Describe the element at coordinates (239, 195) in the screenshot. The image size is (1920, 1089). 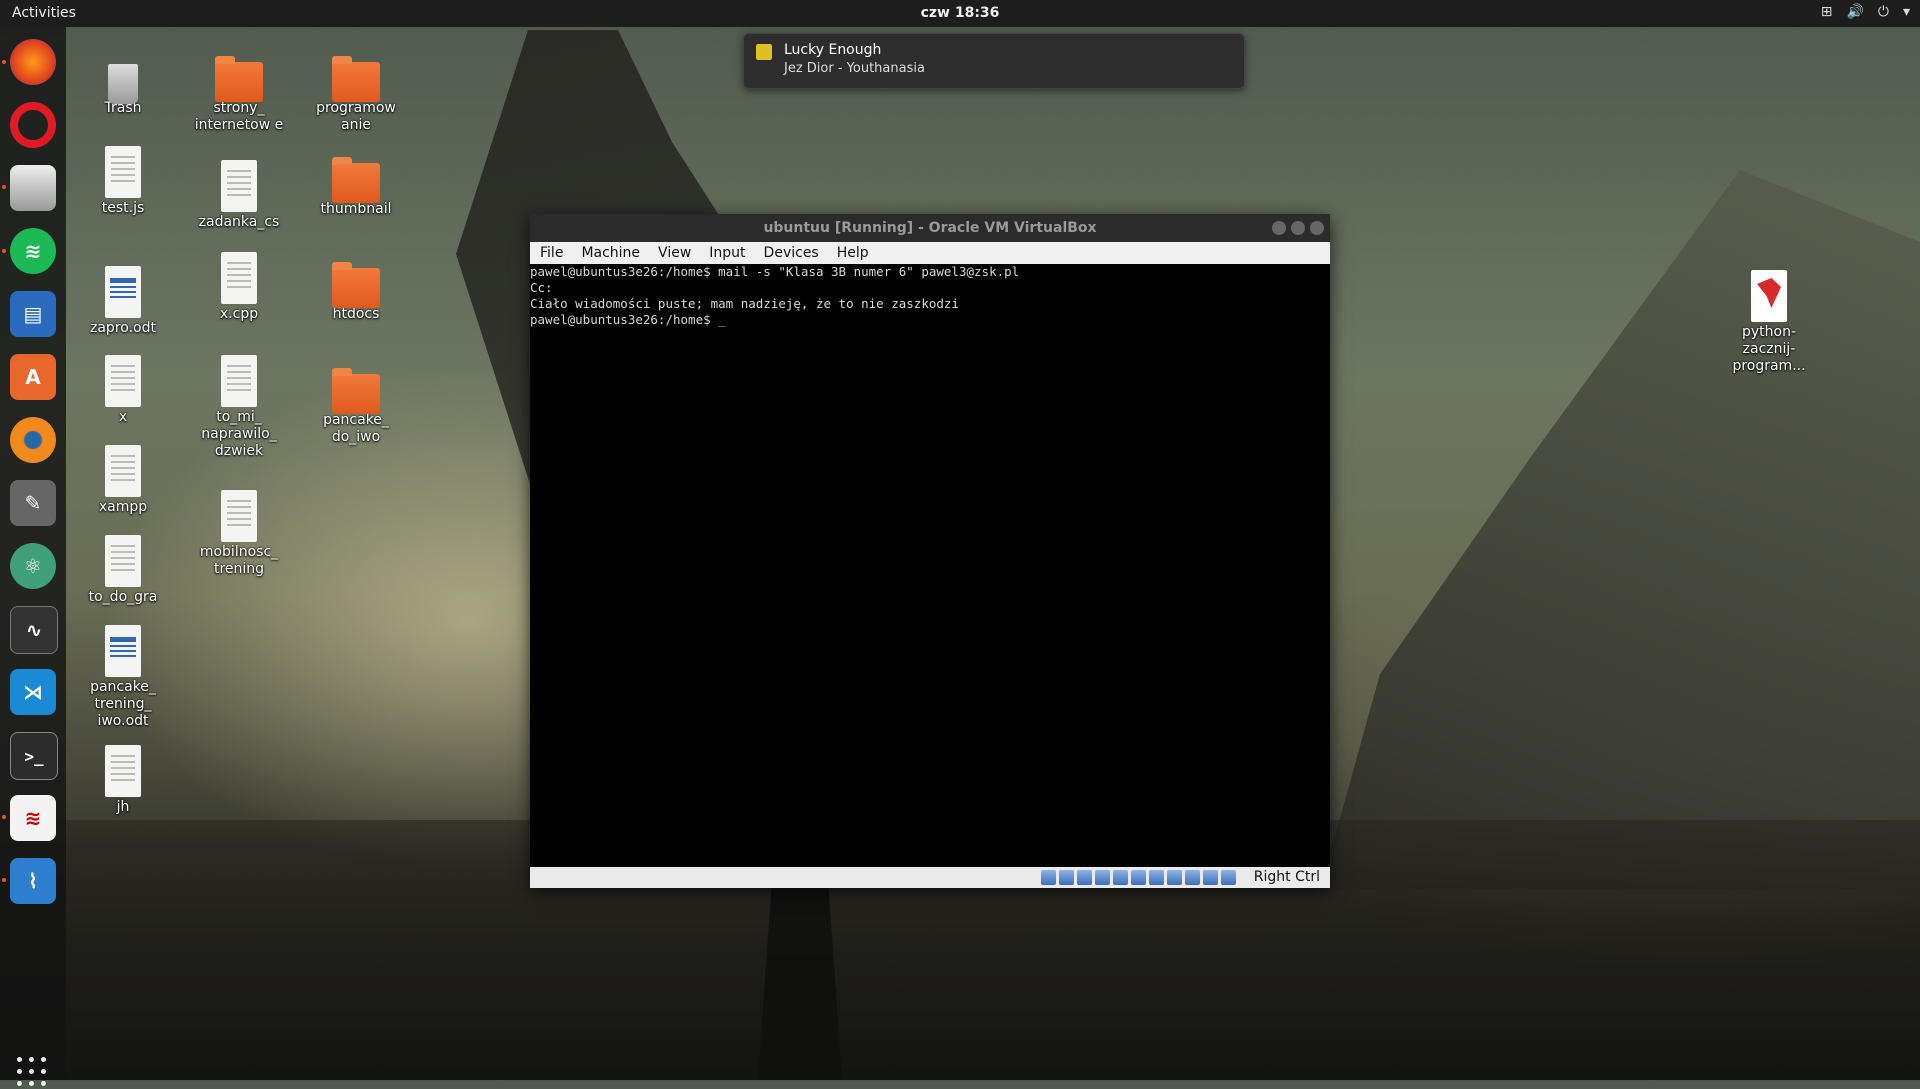
I see `desktop-icon-zadanka: zadanka_cs` at that location.